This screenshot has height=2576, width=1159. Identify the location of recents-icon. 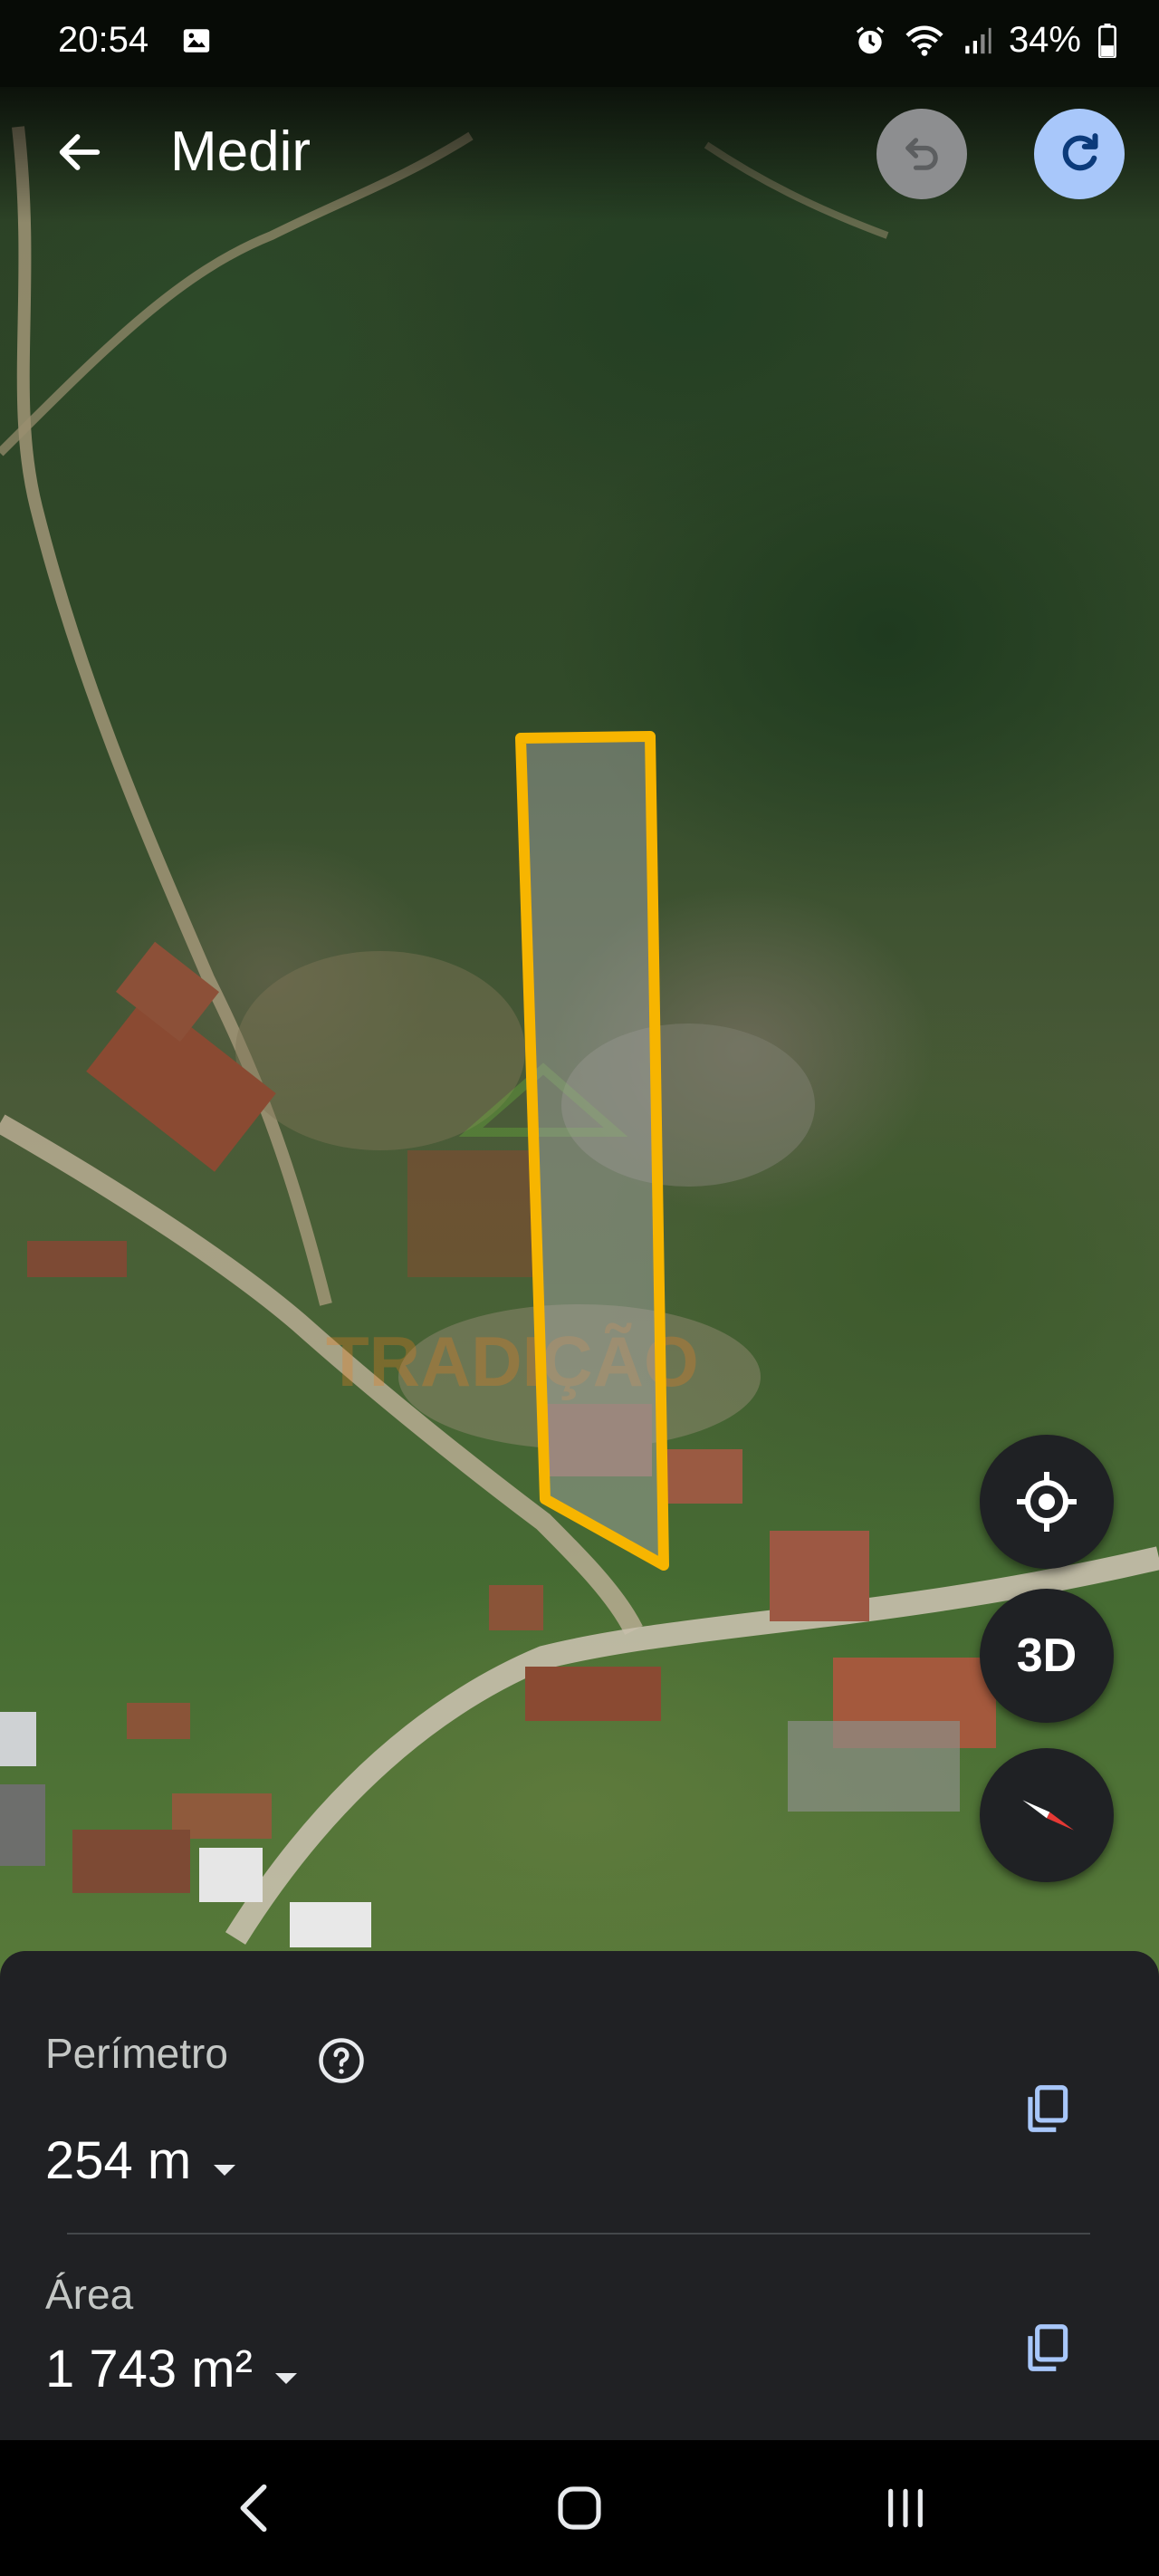
(905, 2508).